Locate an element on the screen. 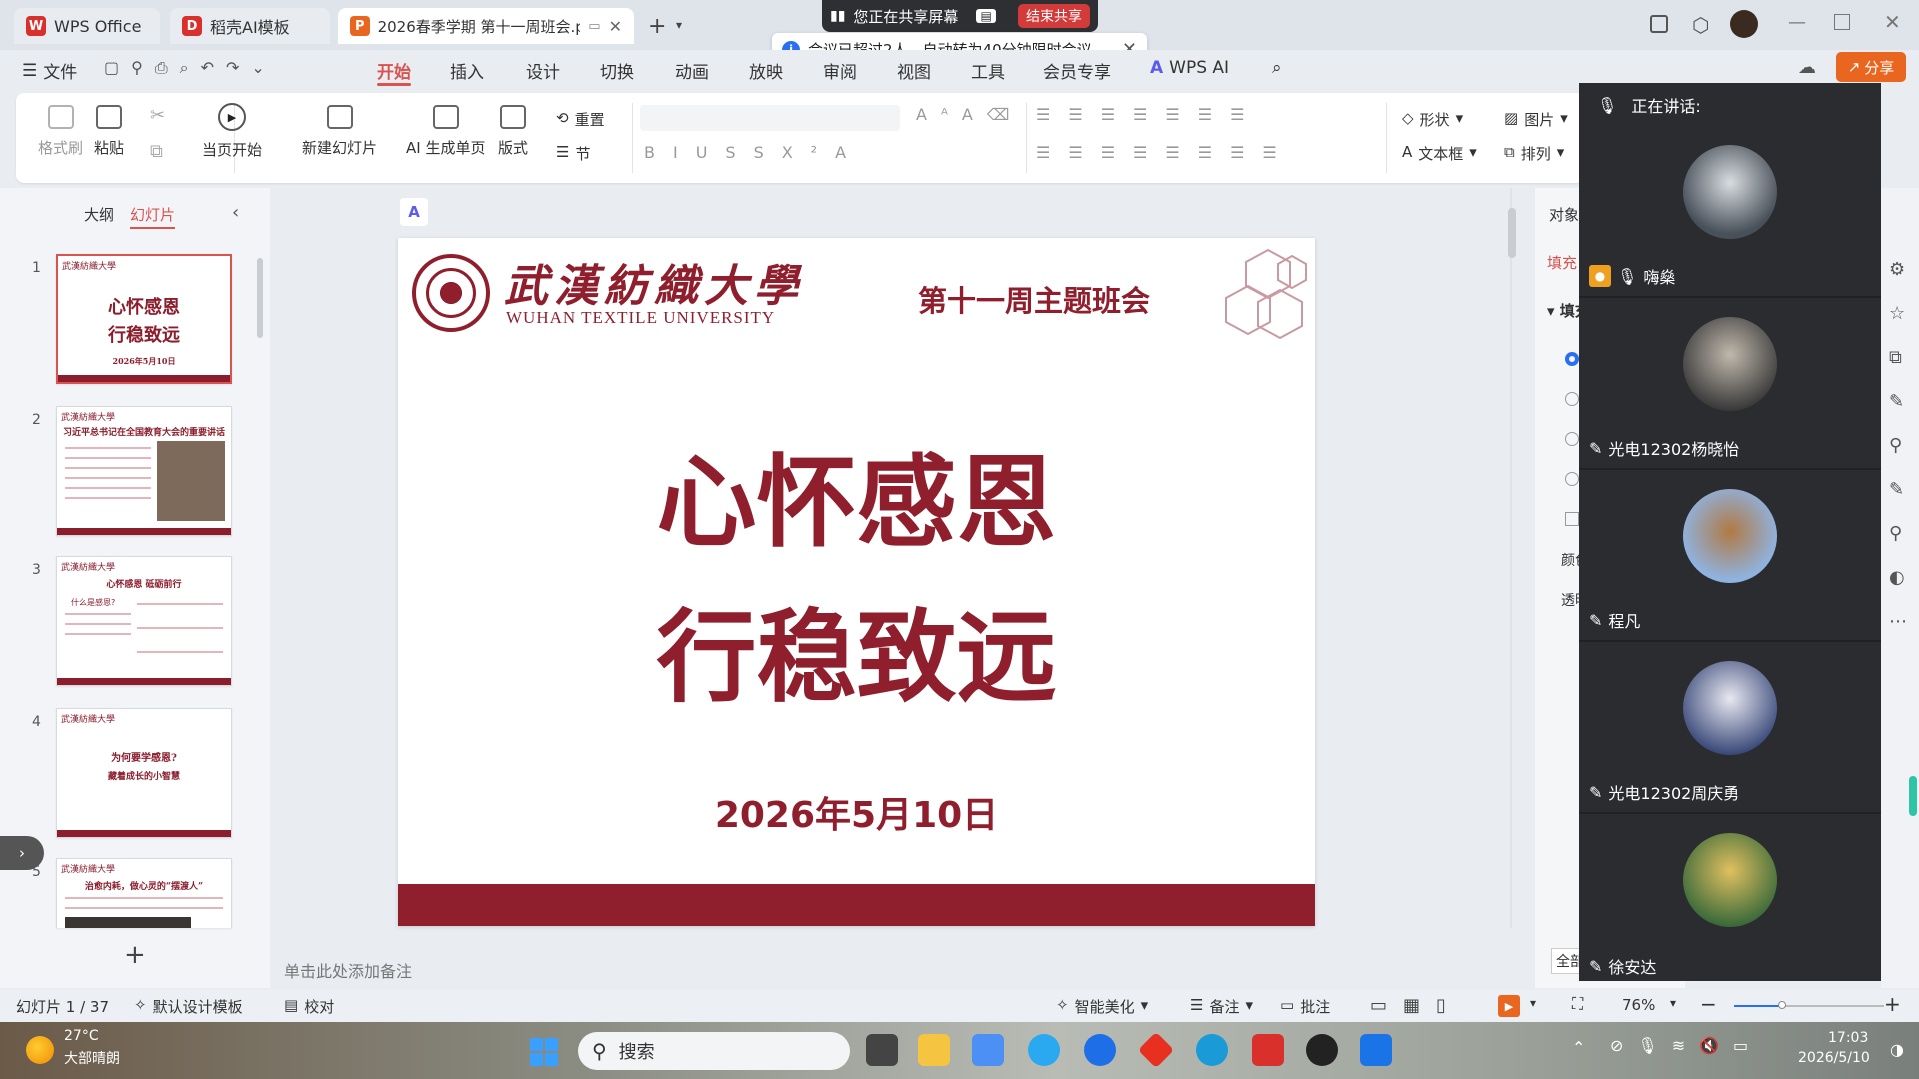  smart-beautify-button: ✧ 智能美化 ▾ is located at coordinates (1102, 1006).